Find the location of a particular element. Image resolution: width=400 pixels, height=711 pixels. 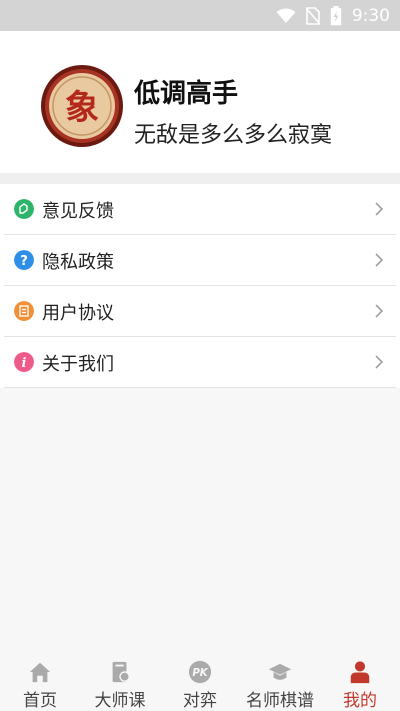

menu-item-label: 用户协议 is located at coordinates (78, 313).